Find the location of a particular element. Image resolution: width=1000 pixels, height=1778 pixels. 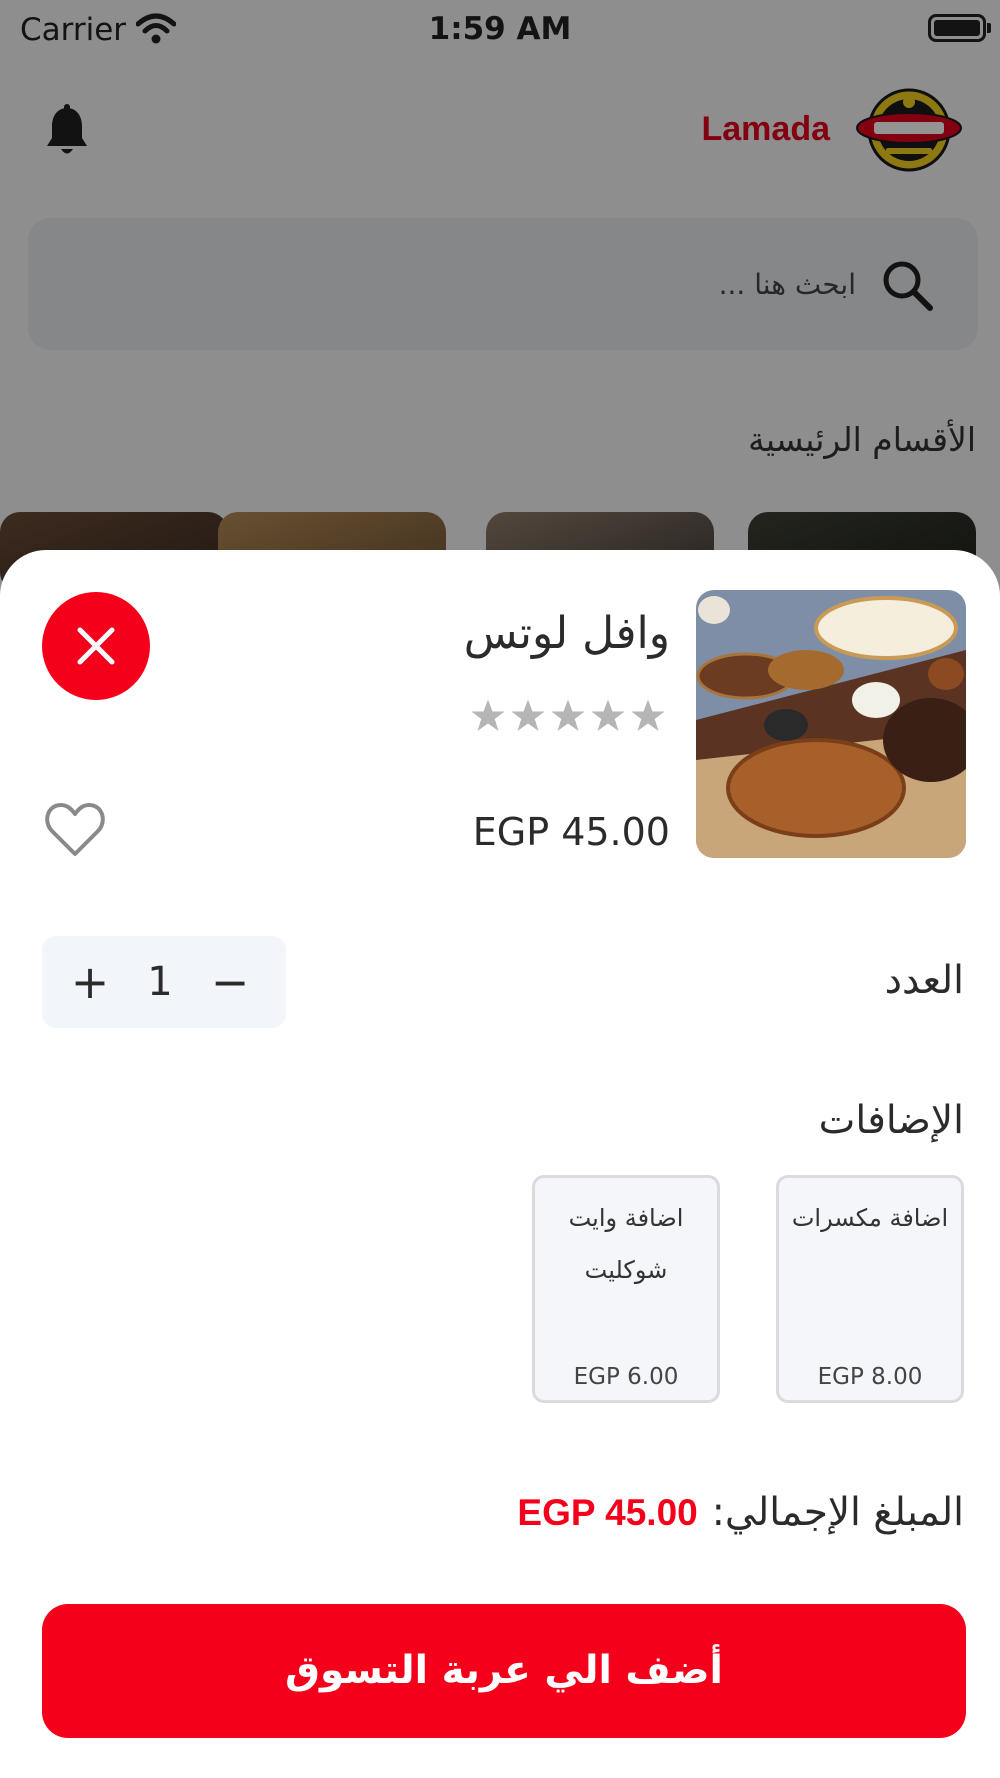

quantity-value: 1 is located at coordinates (160, 982).